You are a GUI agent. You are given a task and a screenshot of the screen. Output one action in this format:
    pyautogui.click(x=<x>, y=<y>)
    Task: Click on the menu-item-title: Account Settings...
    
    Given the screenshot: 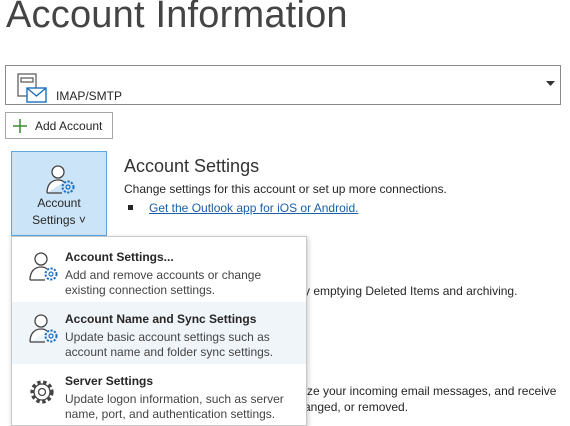 What is the action you would take?
    pyautogui.click(x=119, y=257)
    